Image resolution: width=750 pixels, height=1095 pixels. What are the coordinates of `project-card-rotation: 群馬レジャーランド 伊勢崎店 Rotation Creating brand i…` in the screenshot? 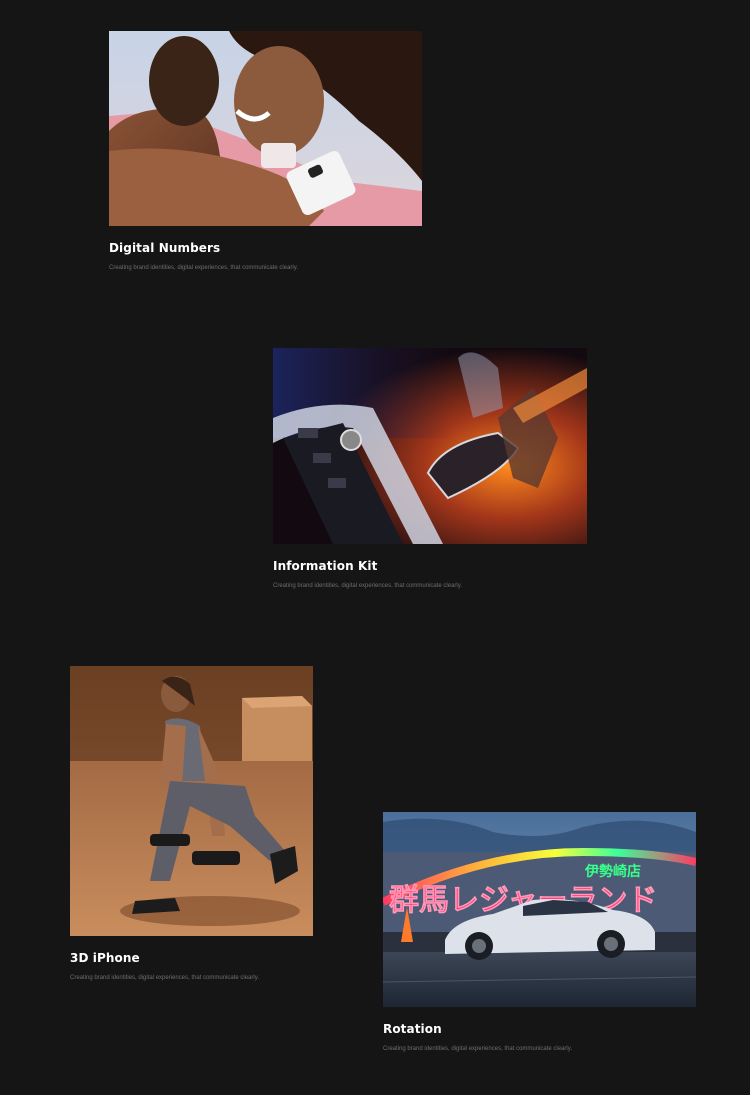 It's located at (539, 932).